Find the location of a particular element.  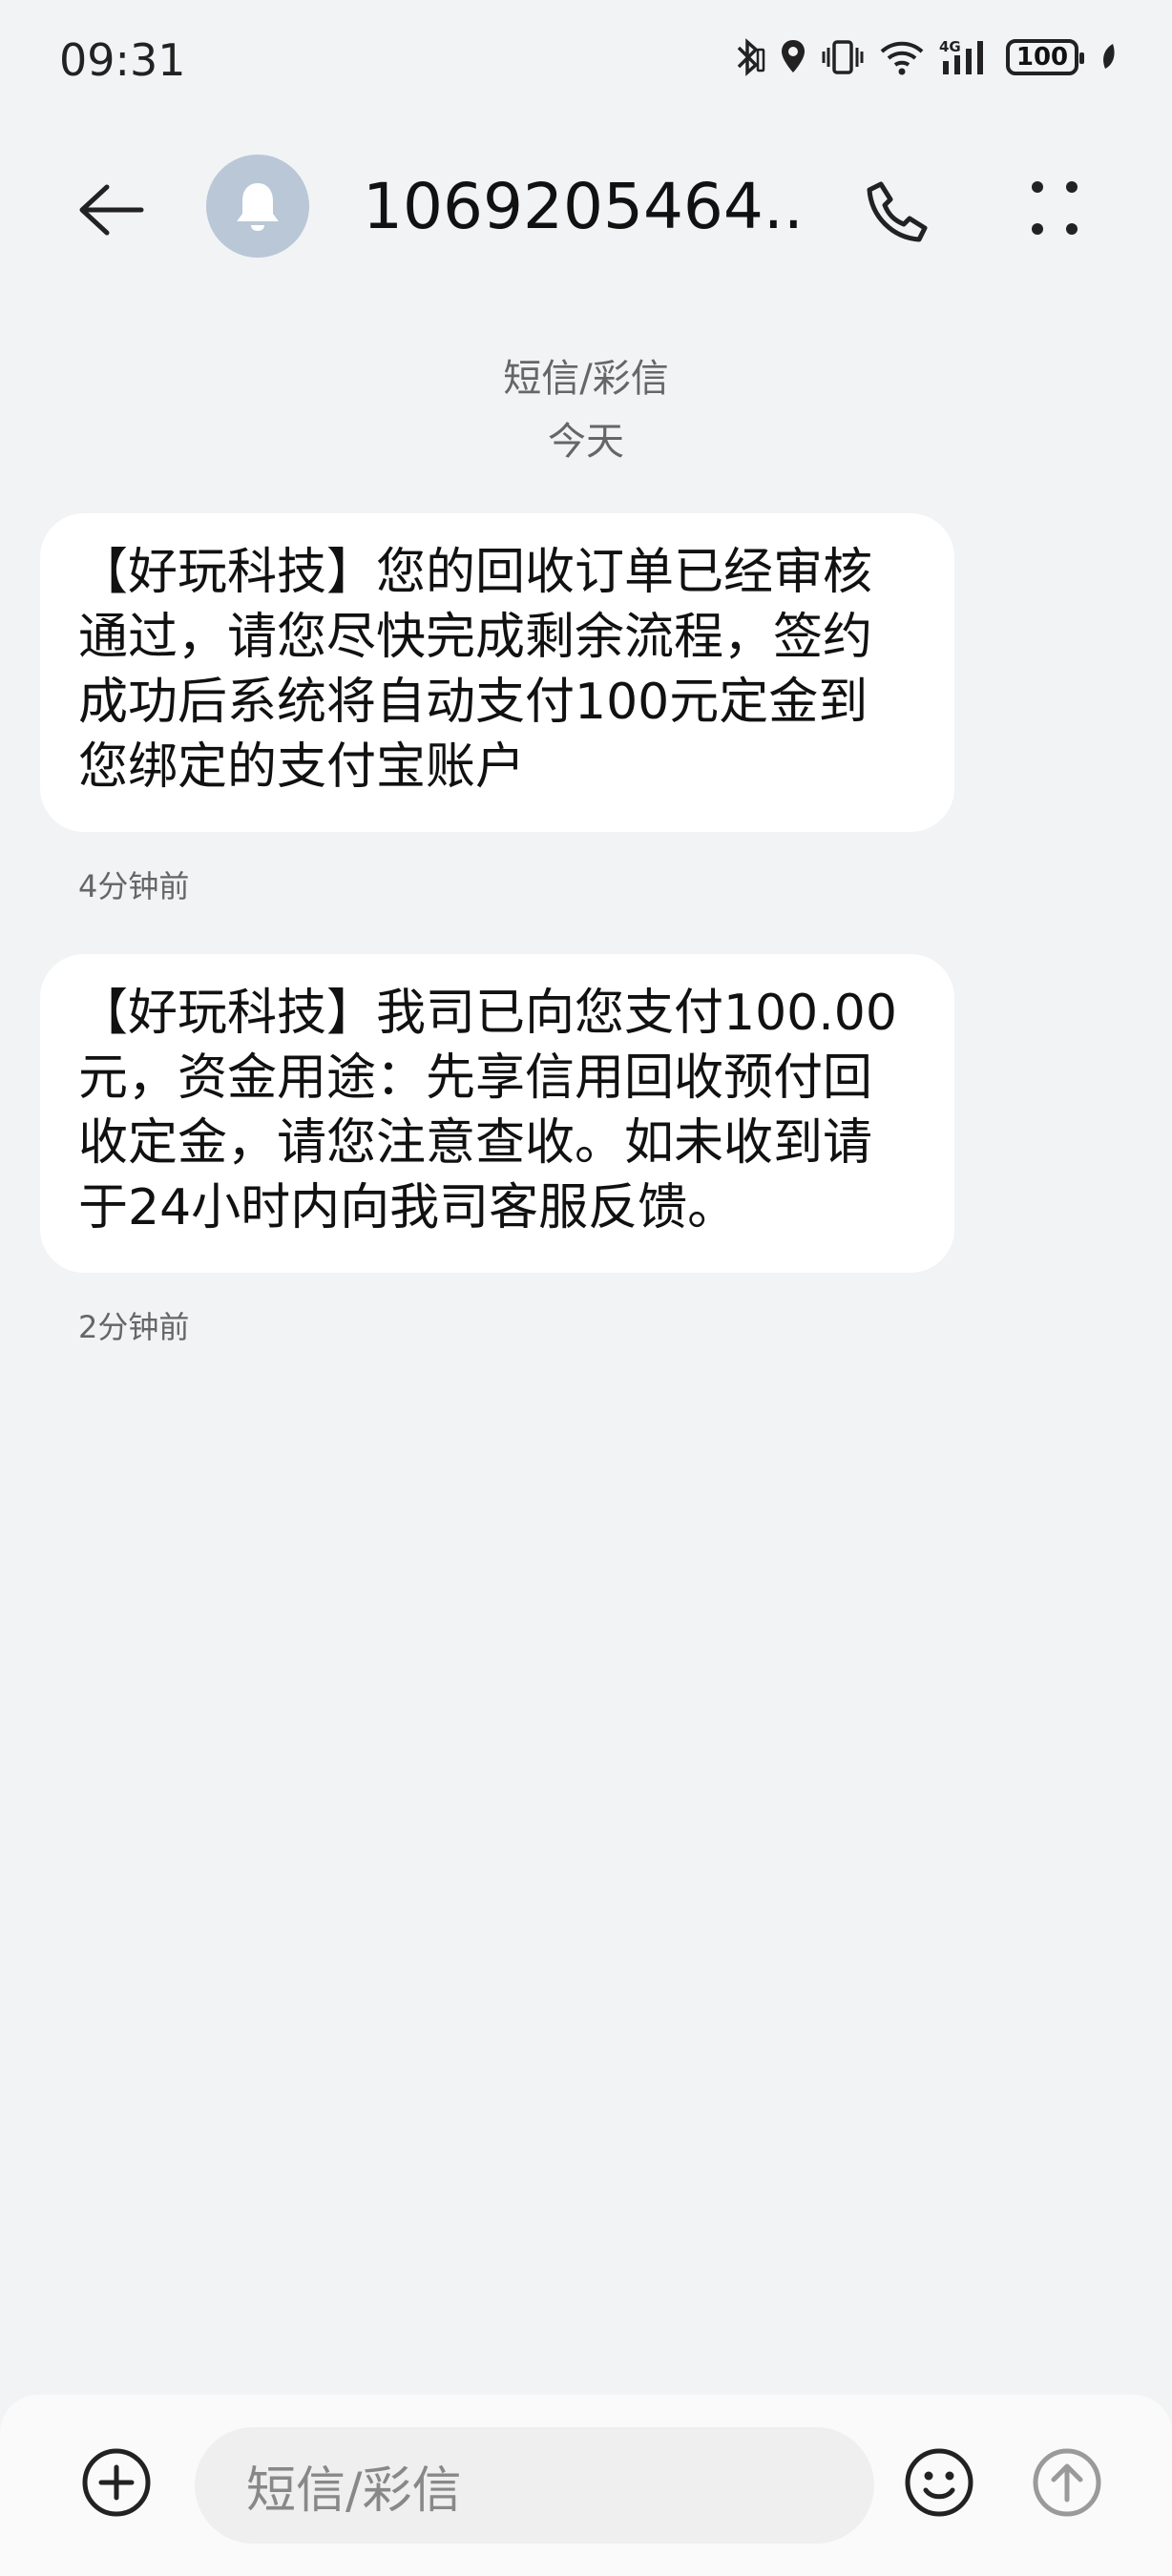

emoji-button is located at coordinates (939, 2482).